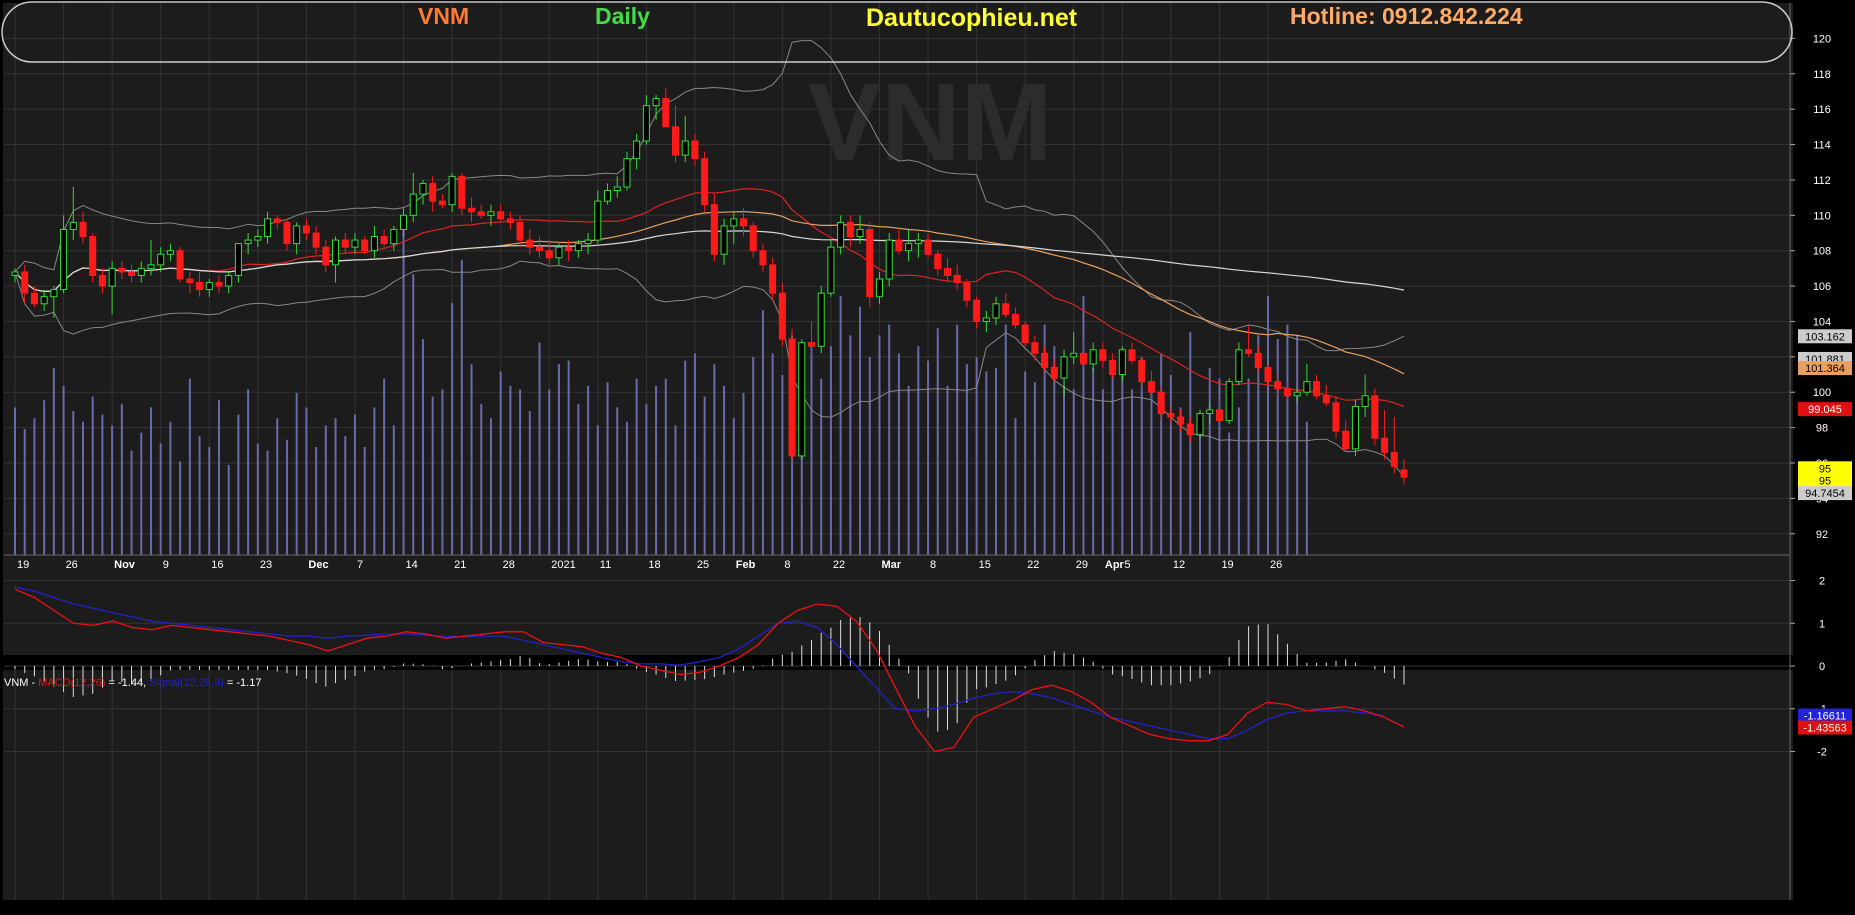 The width and height of the screenshot is (1855, 915). Describe the element at coordinates (933, 565) in the screenshot. I see `x-tick-label: 8` at that location.